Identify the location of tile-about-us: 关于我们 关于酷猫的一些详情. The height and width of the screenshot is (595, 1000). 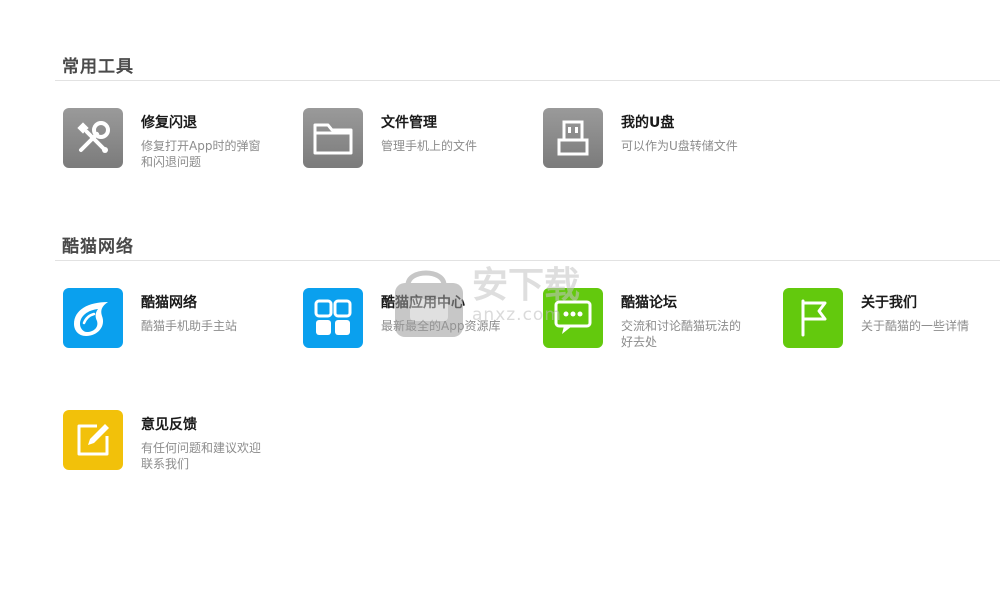
(891, 320).